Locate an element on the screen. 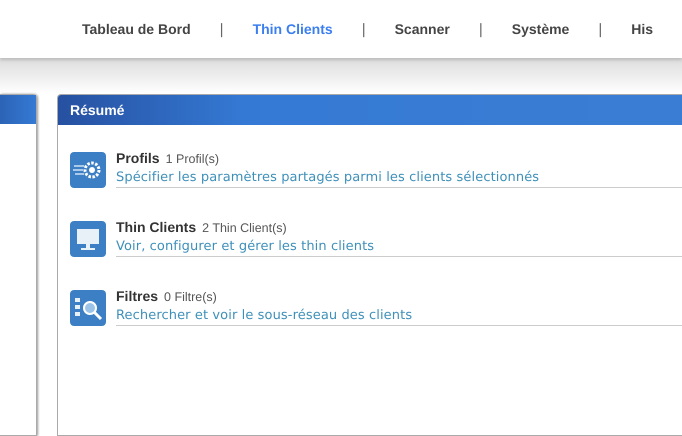 The image size is (682, 436). monitor-icon is located at coordinates (88, 239).